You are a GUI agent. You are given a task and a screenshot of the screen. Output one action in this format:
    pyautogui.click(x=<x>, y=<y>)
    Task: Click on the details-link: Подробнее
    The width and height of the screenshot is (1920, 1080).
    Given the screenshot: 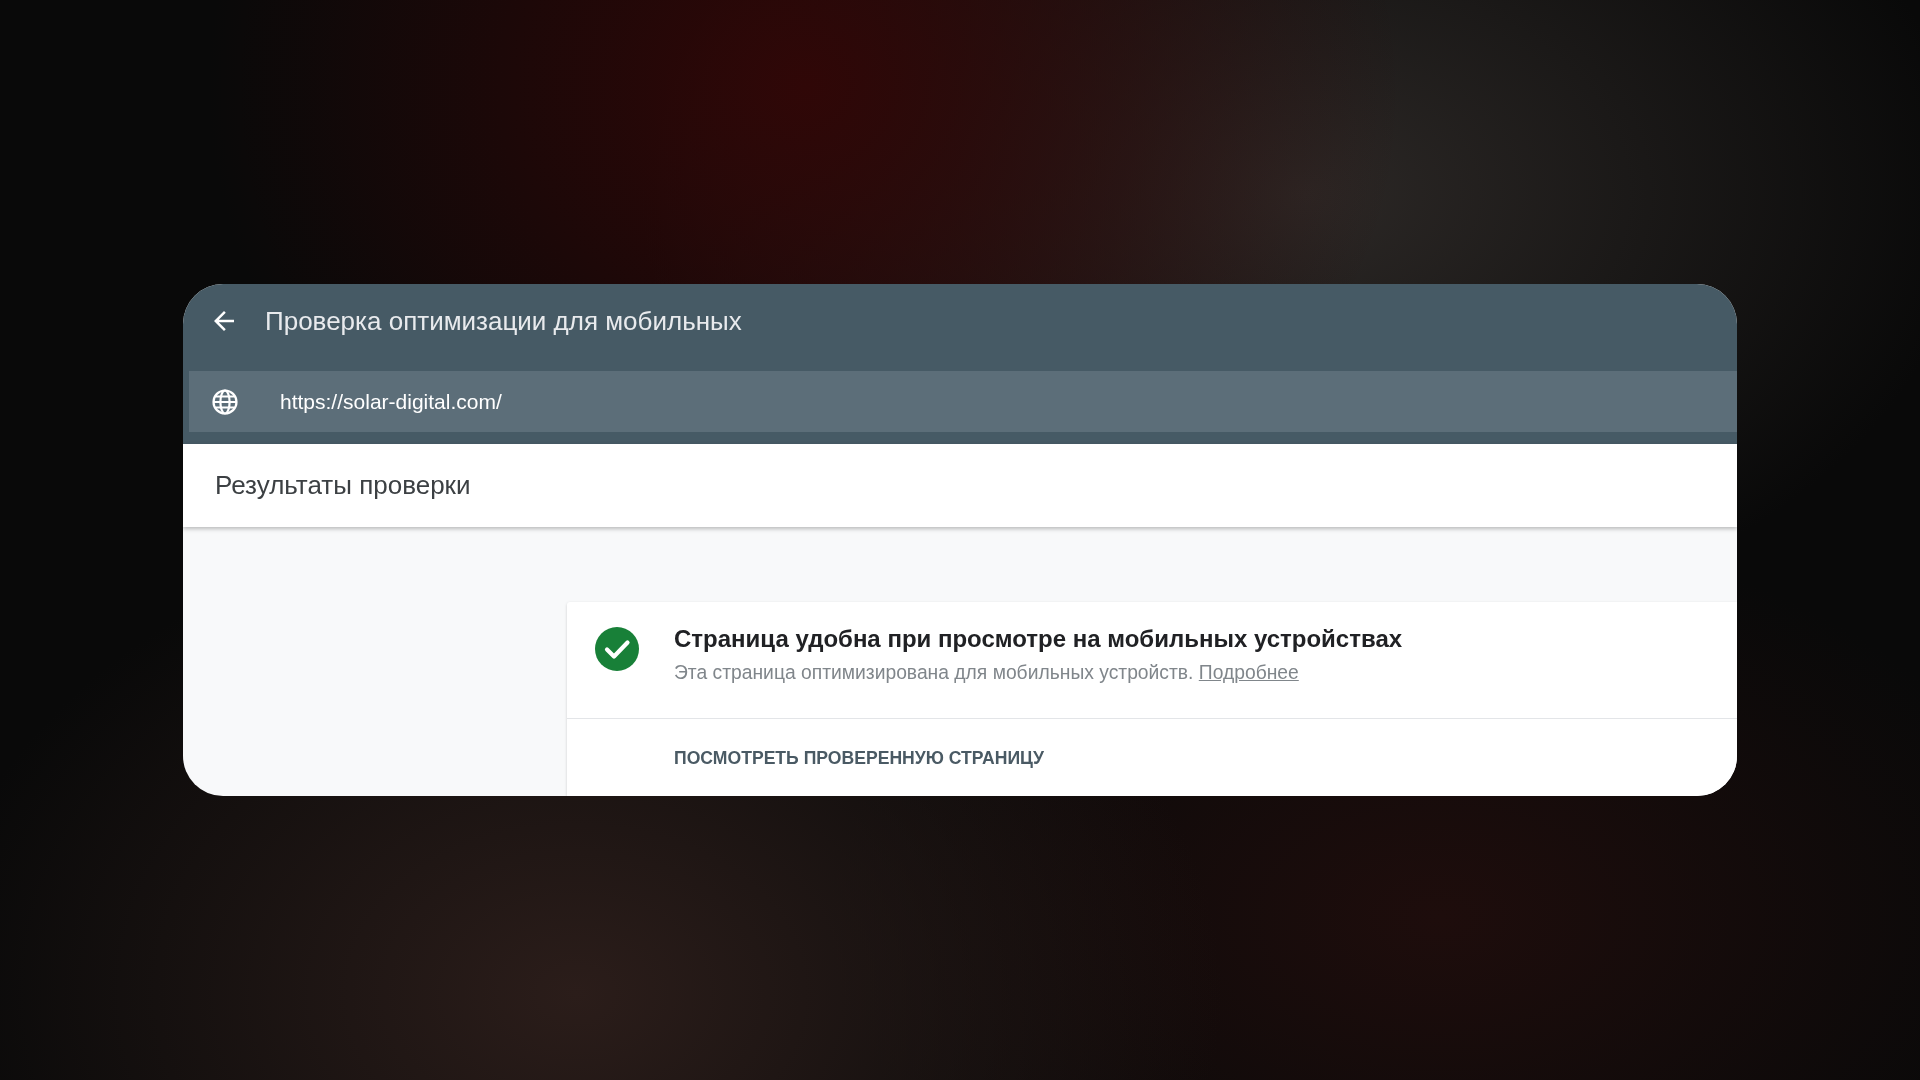 What is the action you would take?
    pyautogui.click(x=1248, y=672)
    